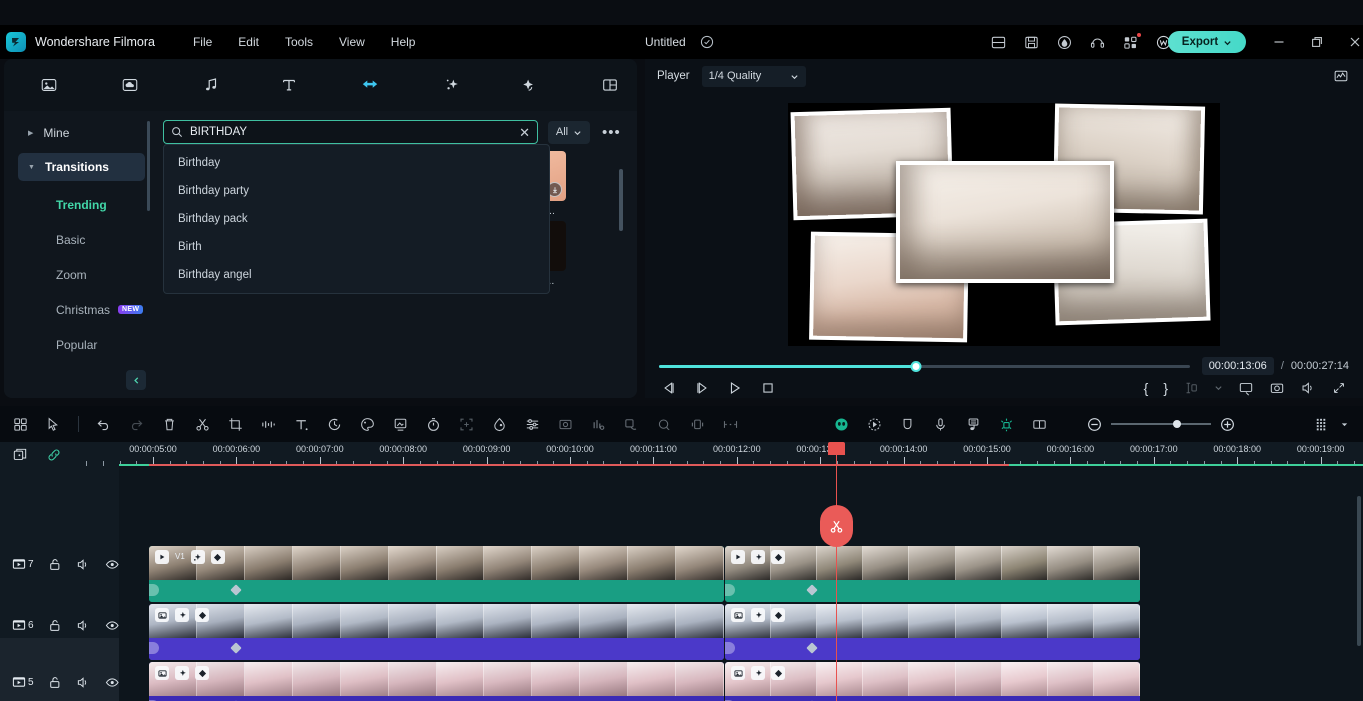 Image resolution: width=1363 pixels, height=701 pixels. Describe the element at coordinates (924, 366) in the screenshot. I see `seek-track` at that location.